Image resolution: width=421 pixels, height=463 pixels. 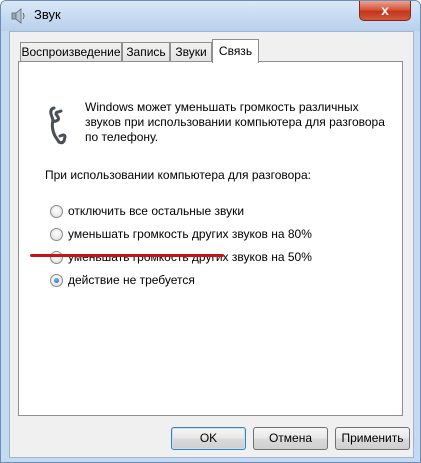 What do you see at coordinates (156, 211) in the screenshot?
I see `option-label: отключить все остальные звуки` at bounding box center [156, 211].